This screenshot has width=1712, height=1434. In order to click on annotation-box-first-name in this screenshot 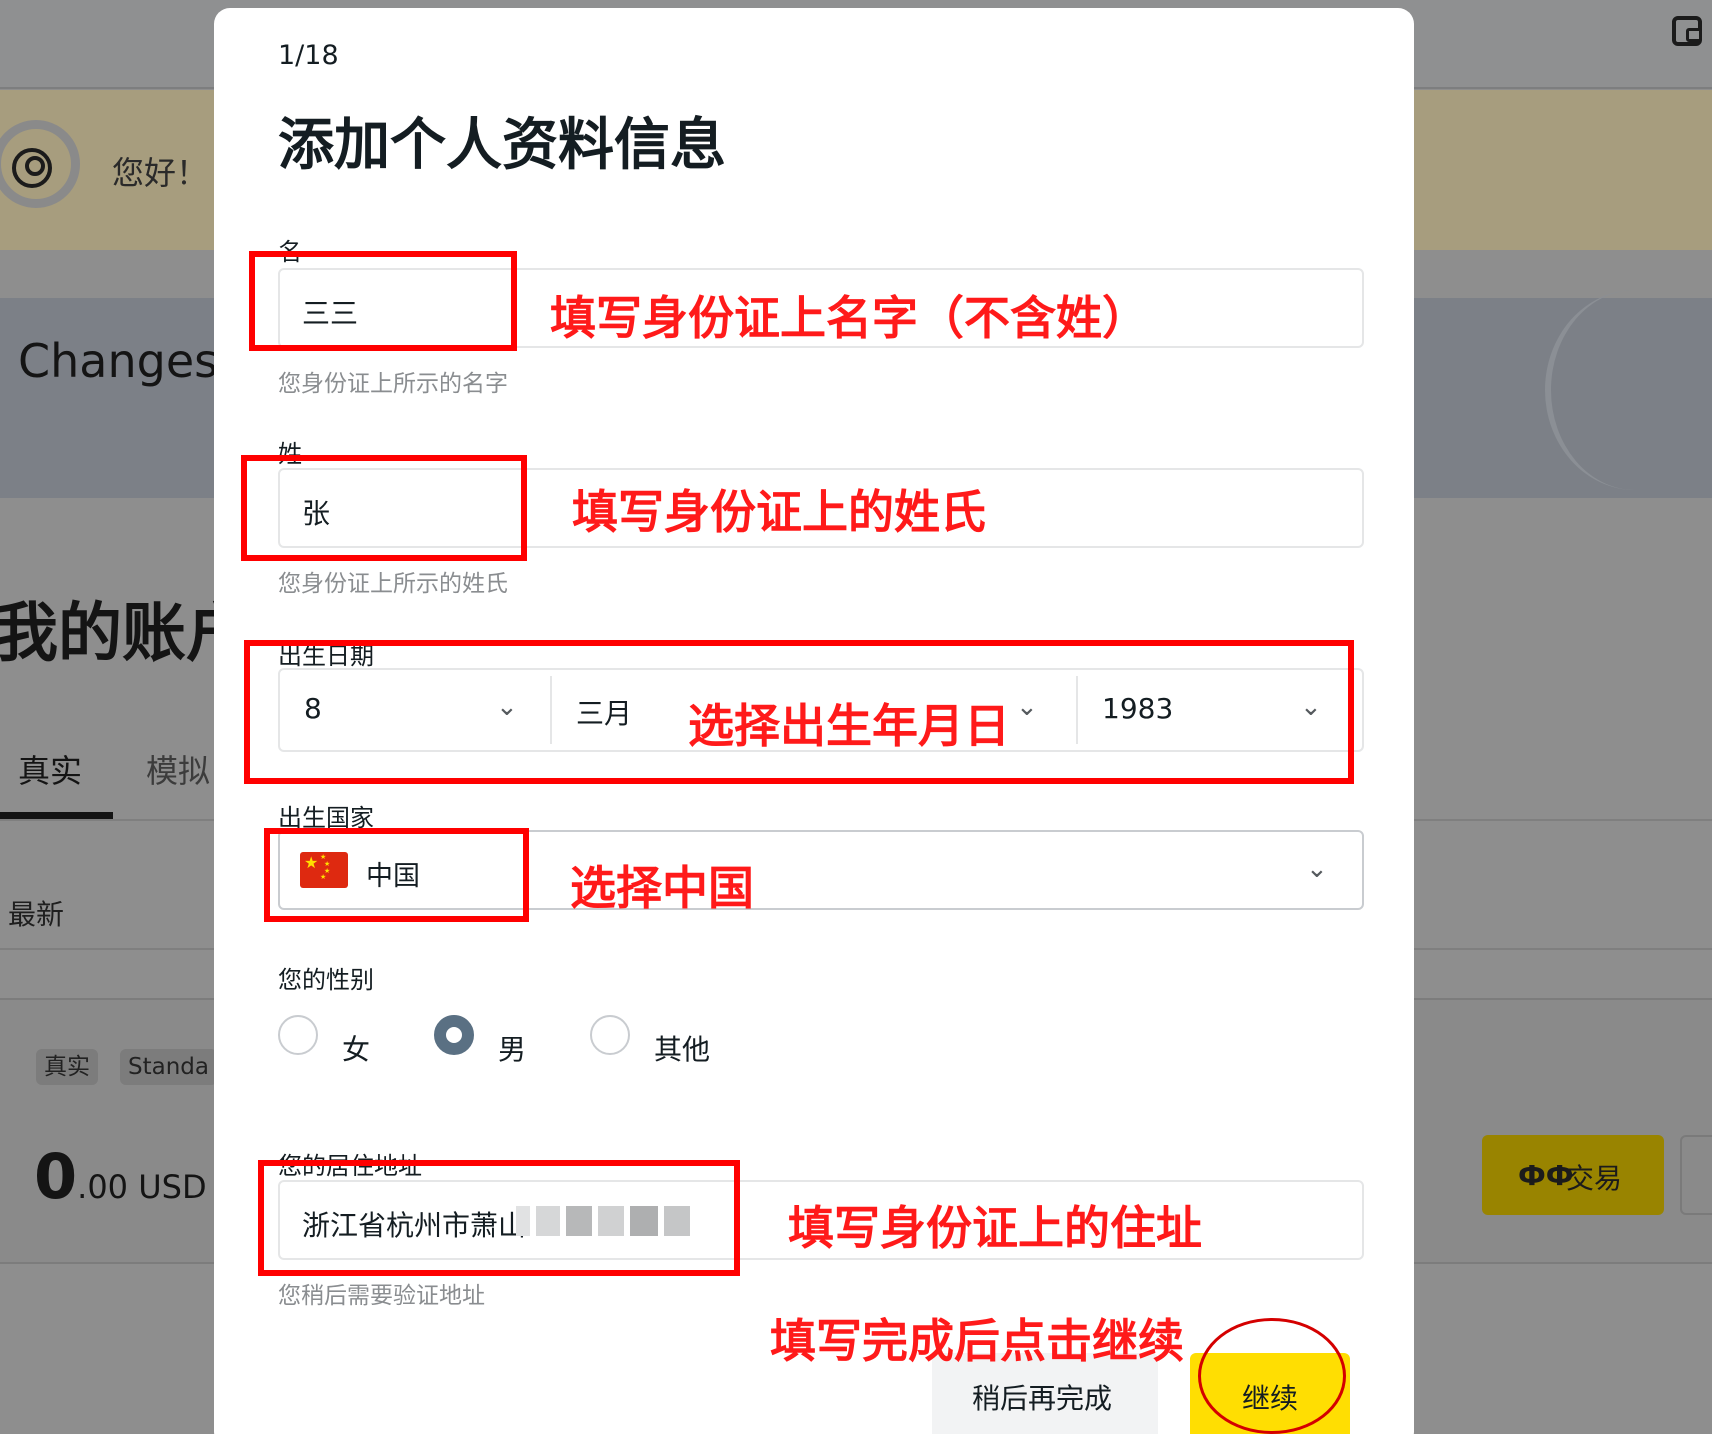, I will do `click(383, 301)`.